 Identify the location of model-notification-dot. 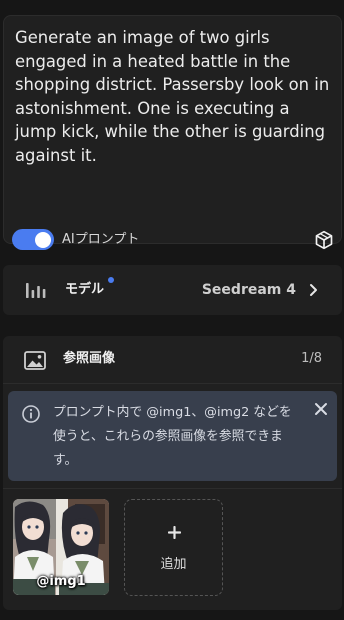
(111, 280).